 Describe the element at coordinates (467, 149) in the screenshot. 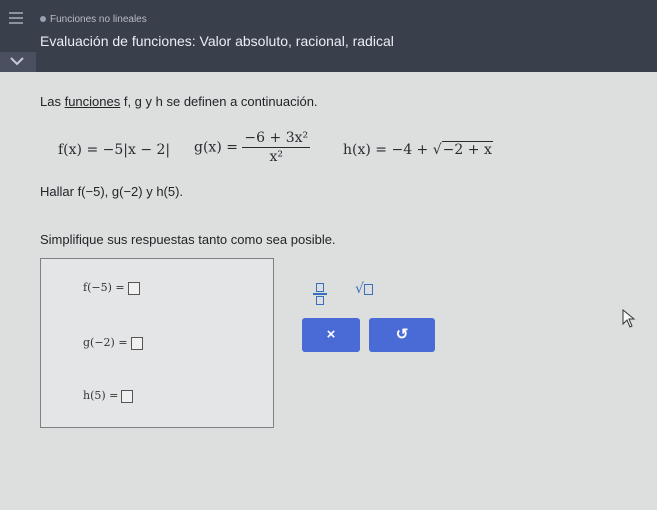

I see `h-radicand: −2 + x` at that location.